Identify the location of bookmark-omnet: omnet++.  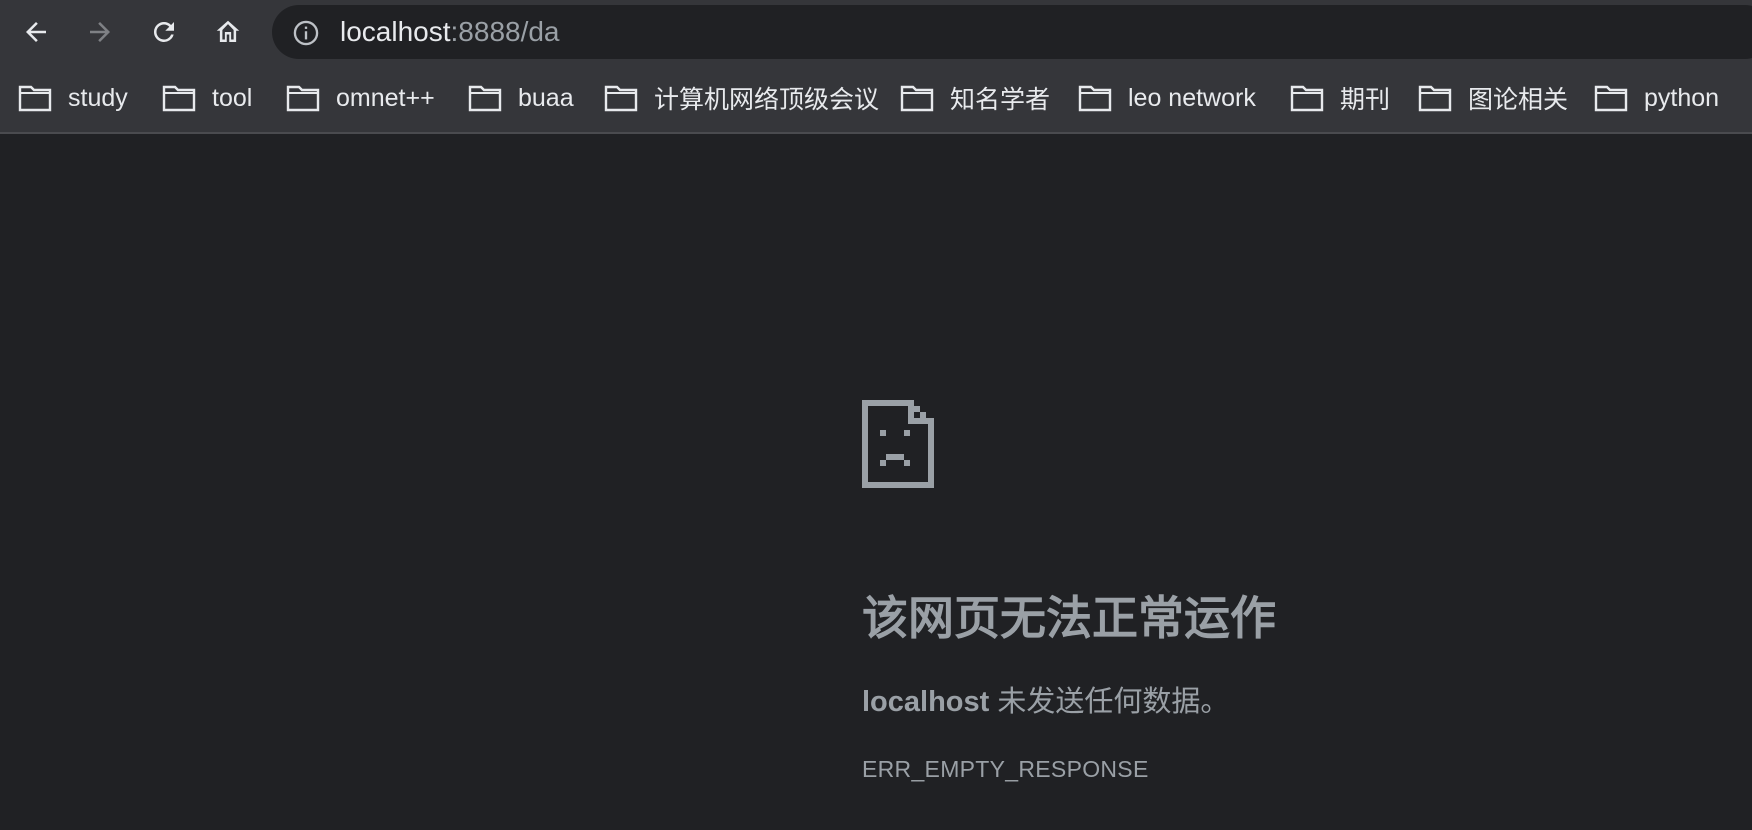
(360, 98).